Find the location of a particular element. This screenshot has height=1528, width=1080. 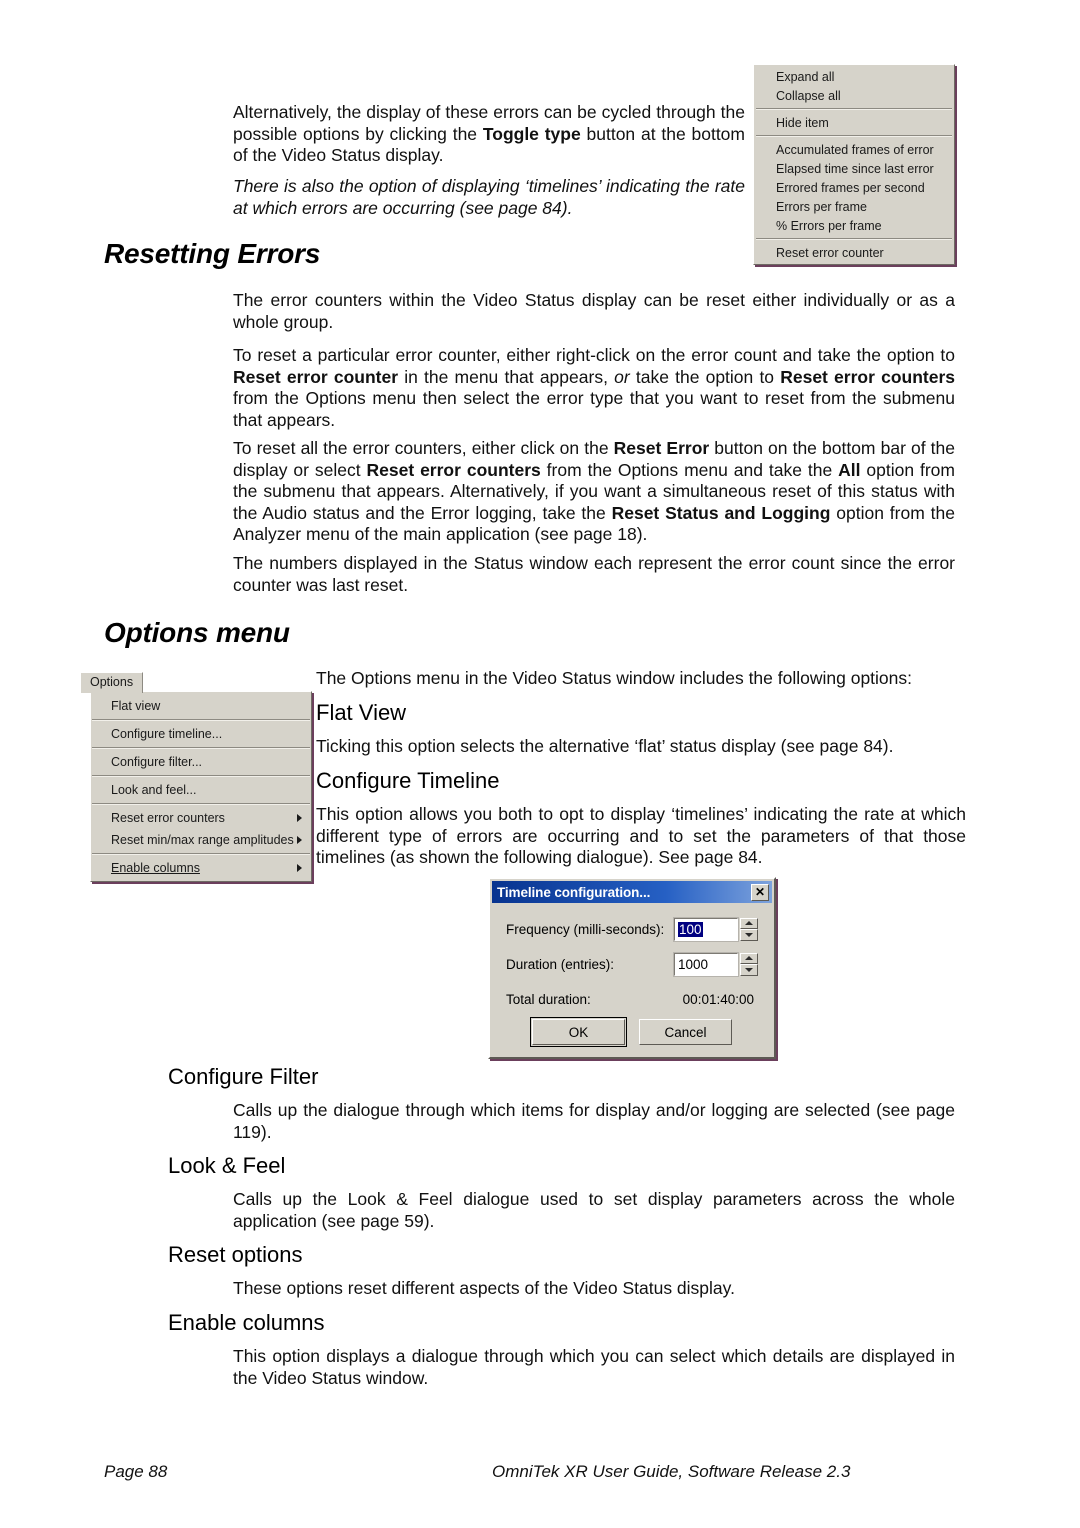

context-menu-item-reset-error-counter: Reset error counter is located at coordinates (854, 252).